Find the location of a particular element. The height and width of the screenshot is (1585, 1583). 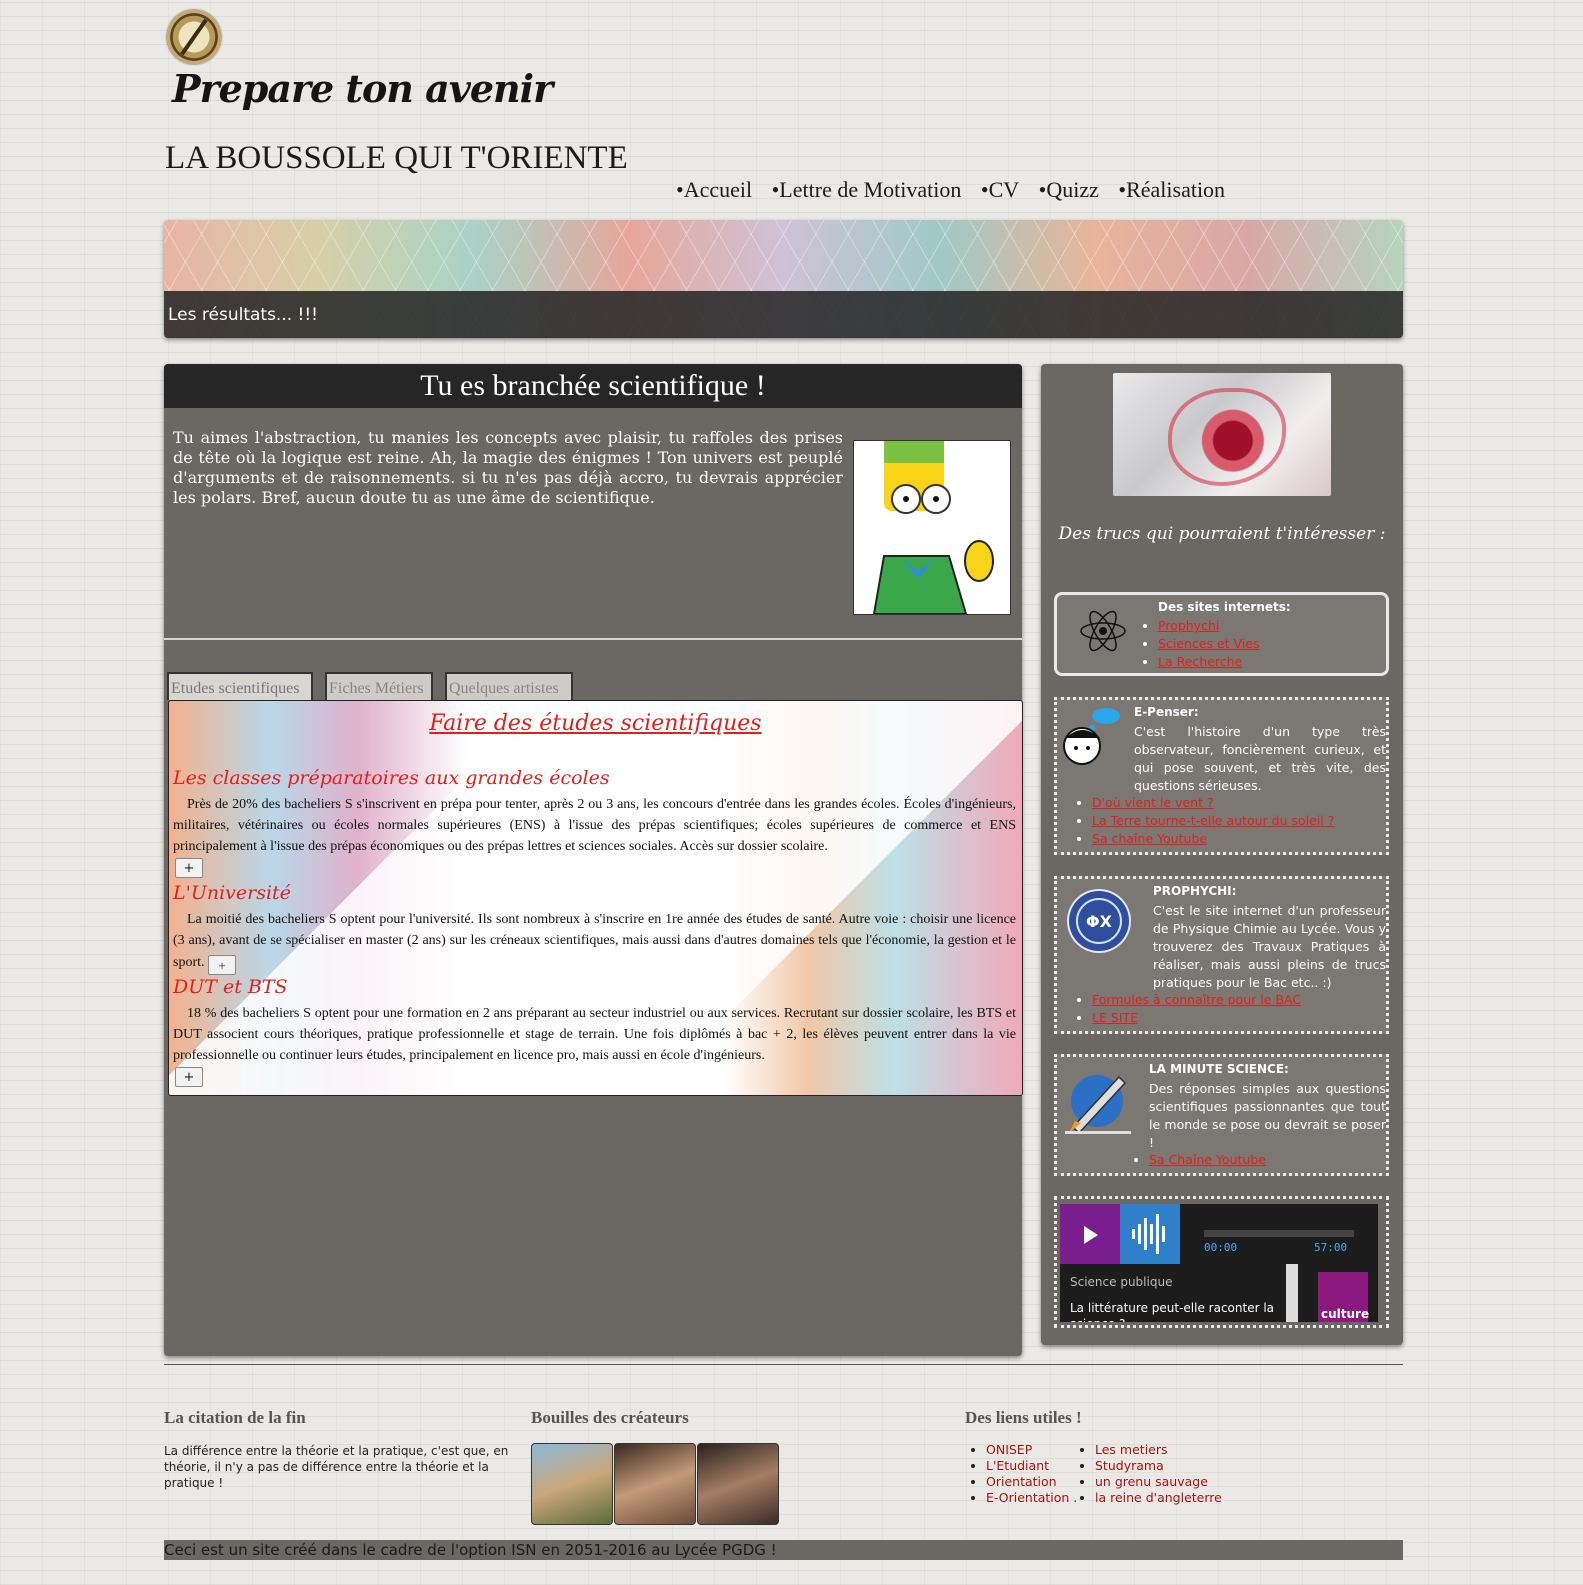

list-item: ONISEP is located at coordinates (1031, 1450).